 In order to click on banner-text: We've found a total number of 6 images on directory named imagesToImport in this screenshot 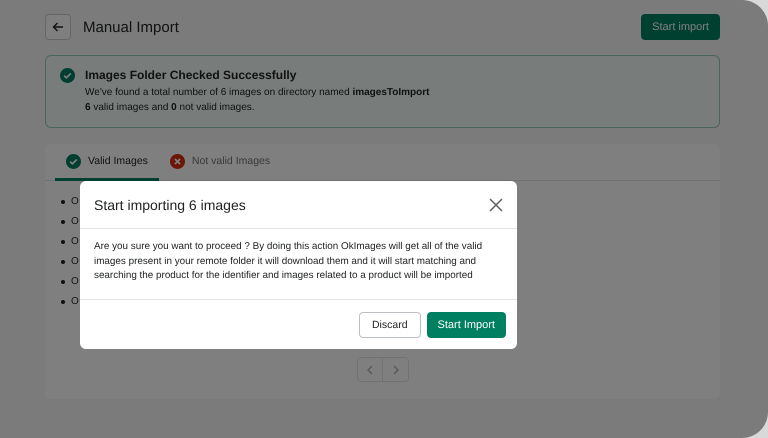, I will do `click(257, 92)`.